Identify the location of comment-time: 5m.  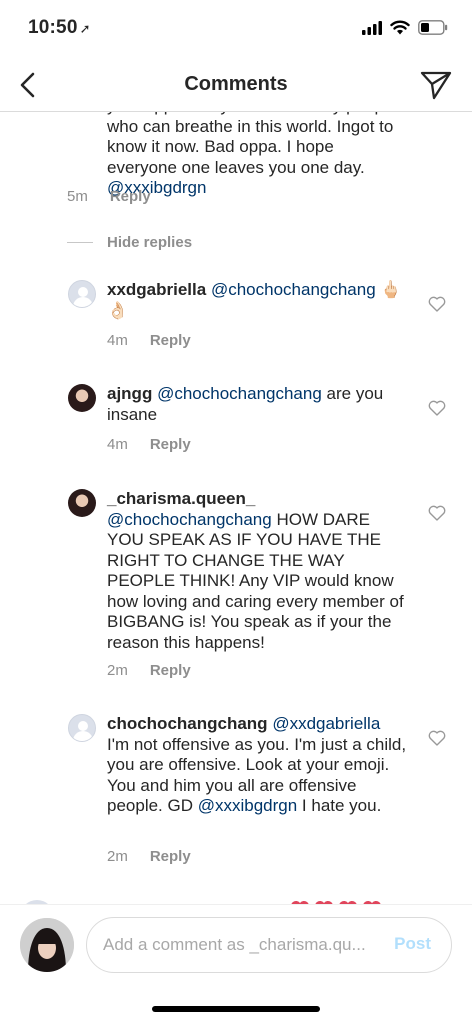
(77, 196).